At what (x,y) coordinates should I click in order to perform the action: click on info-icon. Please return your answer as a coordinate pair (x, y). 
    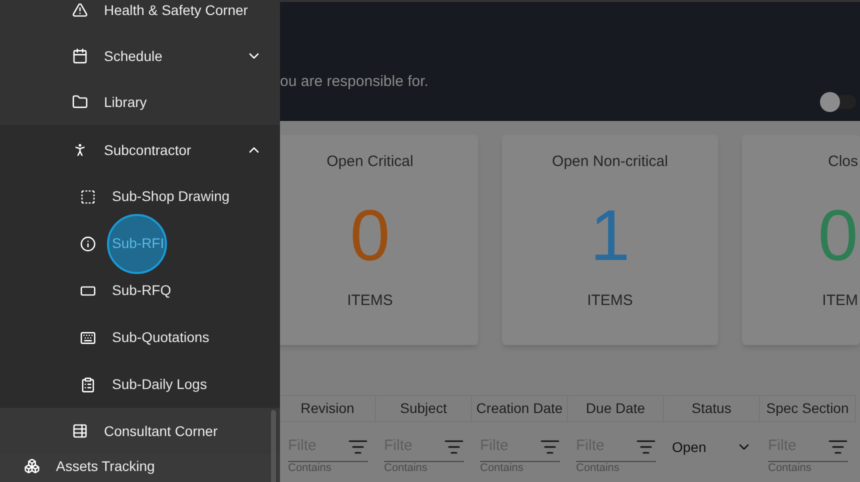
    Looking at the image, I should click on (88, 244).